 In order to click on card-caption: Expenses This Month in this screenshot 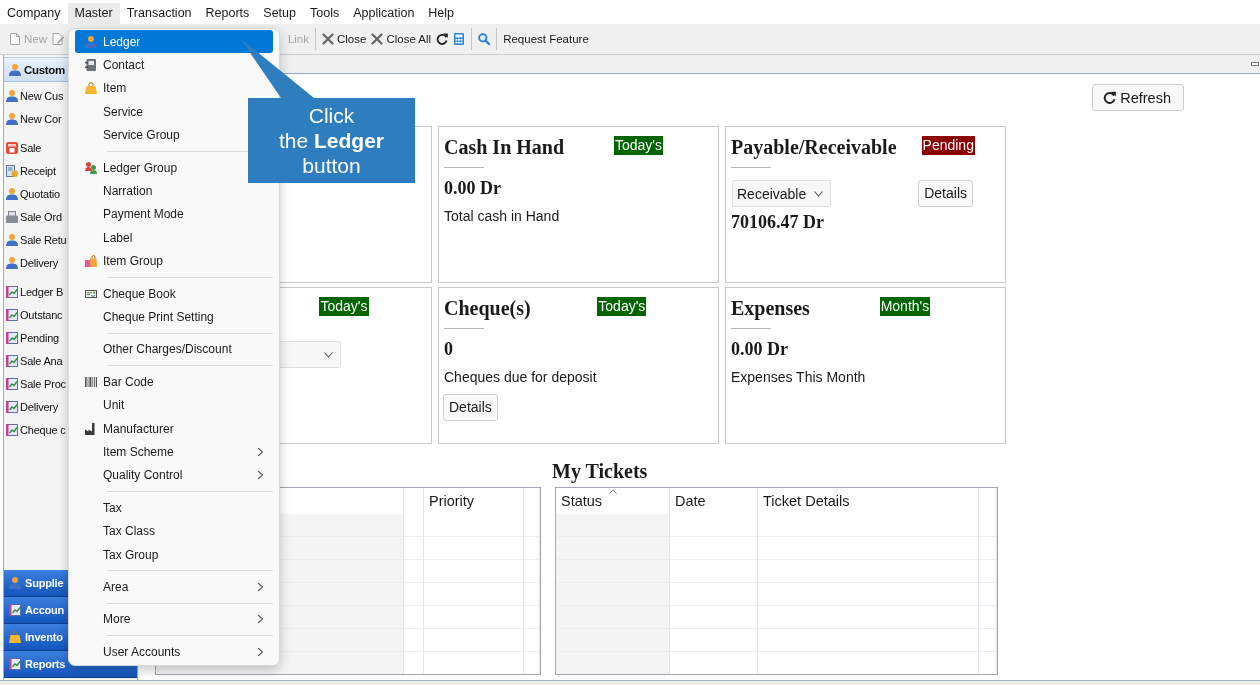, I will do `click(798, 377)`.